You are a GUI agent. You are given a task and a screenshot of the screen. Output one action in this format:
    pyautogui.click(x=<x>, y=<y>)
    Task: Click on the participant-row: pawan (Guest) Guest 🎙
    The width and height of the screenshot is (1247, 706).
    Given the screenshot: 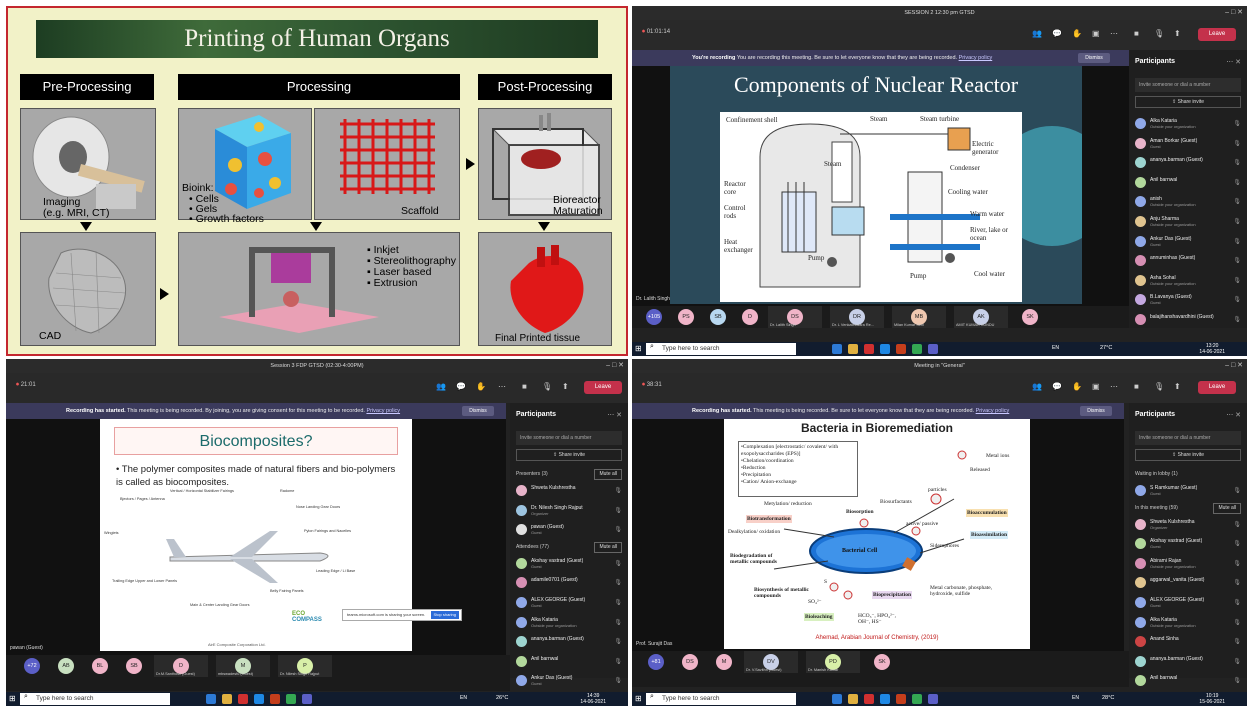 What is the action you would take?
    pyautogui.click(x=569, y=530)
    